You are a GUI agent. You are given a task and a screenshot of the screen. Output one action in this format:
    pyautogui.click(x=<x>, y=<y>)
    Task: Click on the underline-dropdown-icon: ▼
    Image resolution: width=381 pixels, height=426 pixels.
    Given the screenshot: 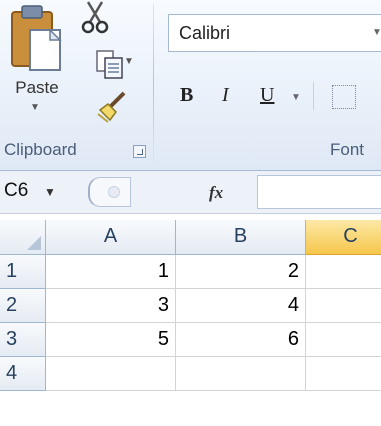 What is the action you would take?
    pyautogui.click(x=296, y=97)
    